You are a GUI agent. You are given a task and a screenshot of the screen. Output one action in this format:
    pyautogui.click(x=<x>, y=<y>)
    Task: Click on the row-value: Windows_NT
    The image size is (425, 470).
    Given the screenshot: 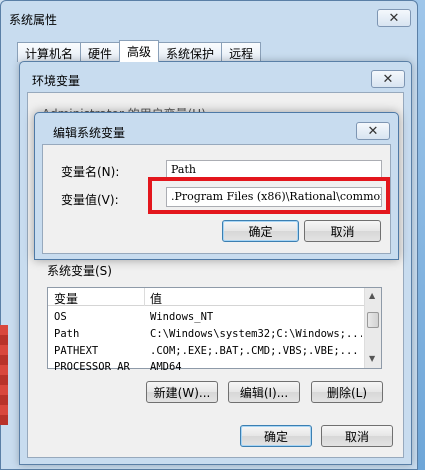 What is the action you would take?
    pyautogui.click(x=182, y=317)
    